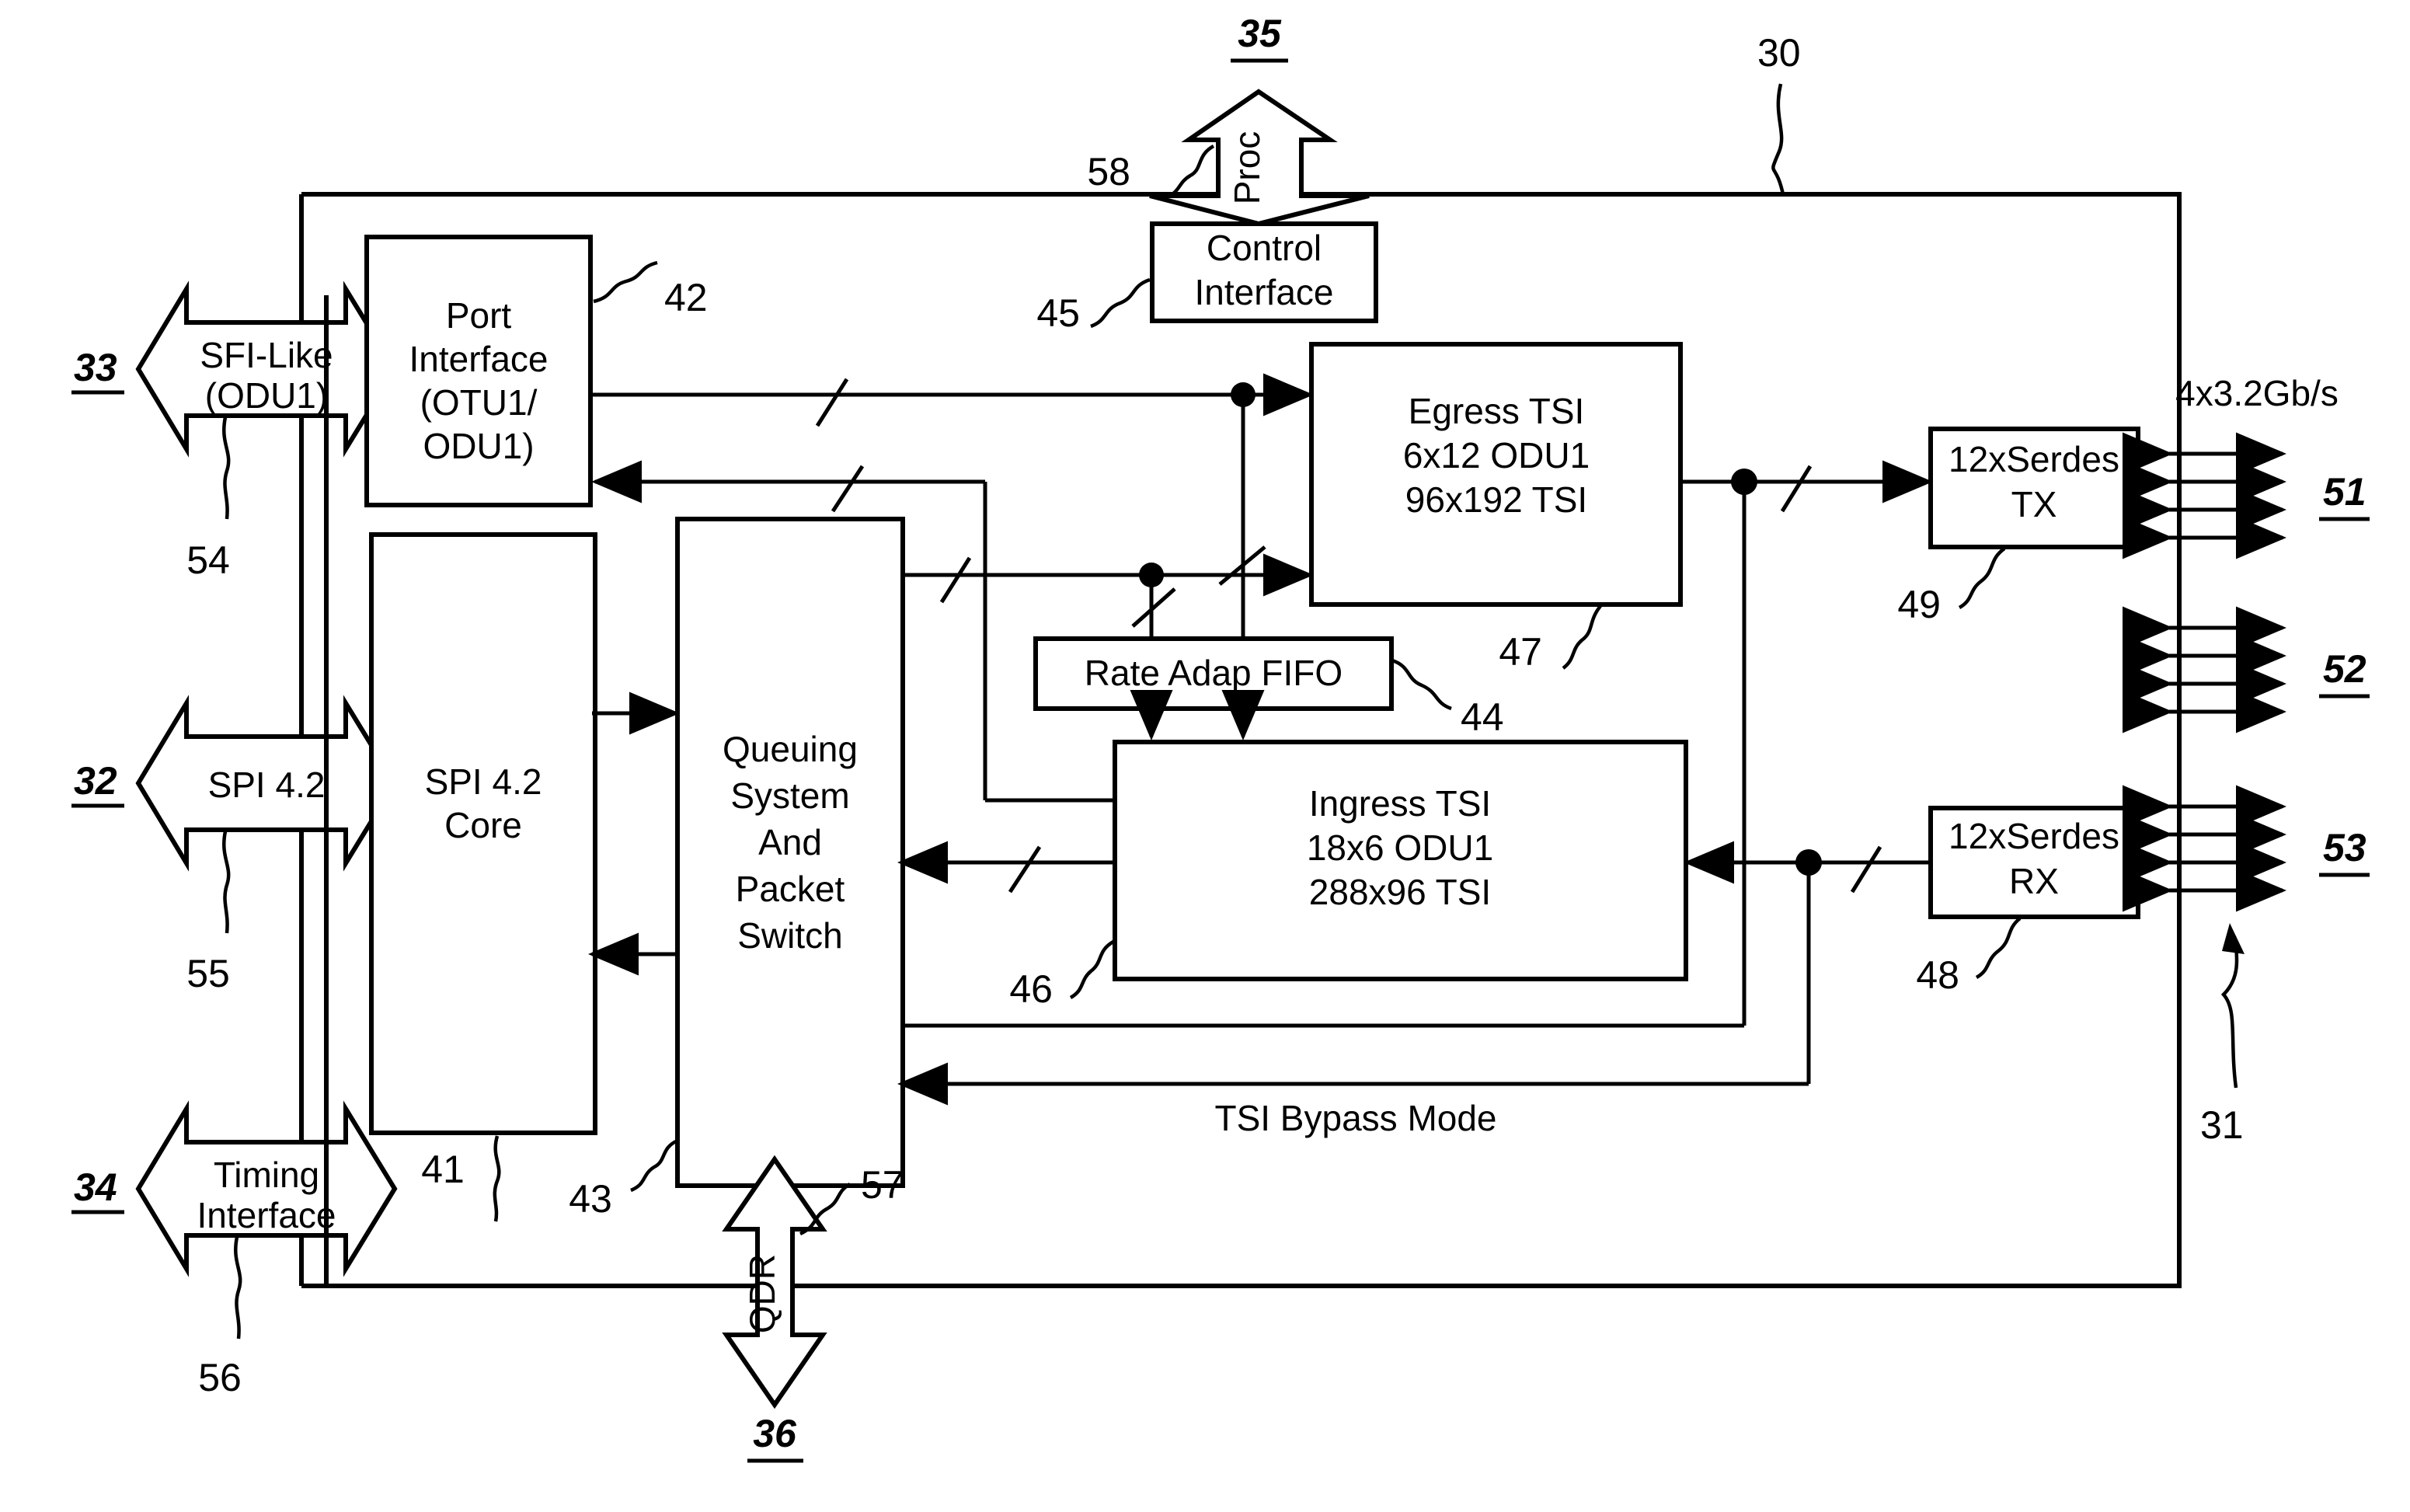  Describe the element at coordinates (96, 1187) in the screenshot. I see `ref-34-label: 34` at that location.